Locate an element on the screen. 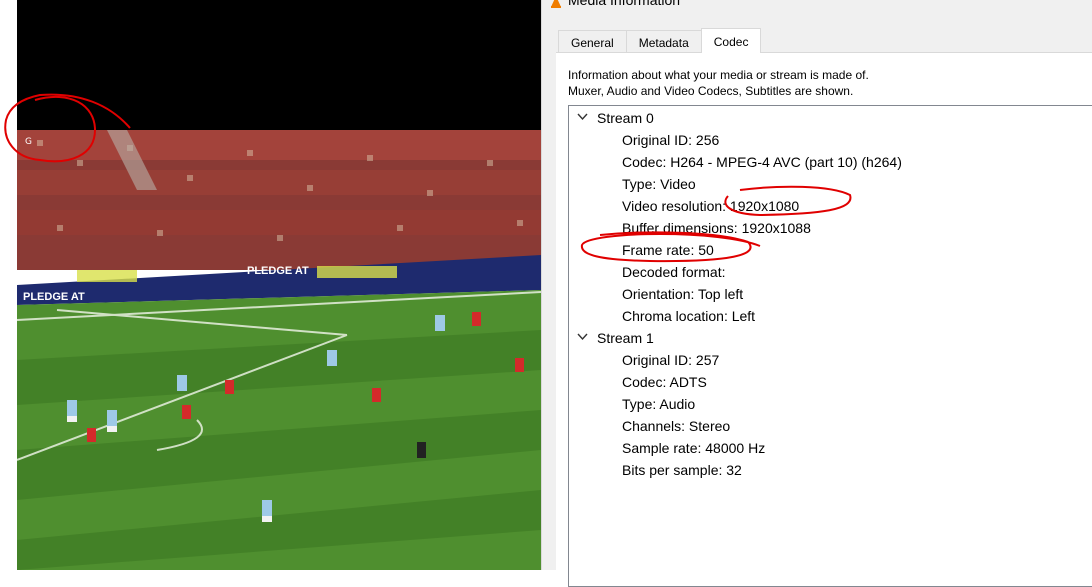  dialog-title-bar: Media Information is located at coordinates (615, 5).